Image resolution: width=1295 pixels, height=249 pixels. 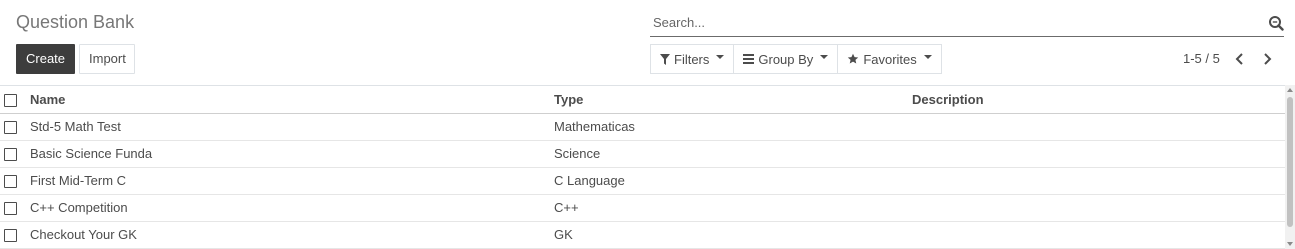 What do you see at coordinates (107, 59) in the screenshot?
I see `import-button: Import` at bounding box center [107, 59].